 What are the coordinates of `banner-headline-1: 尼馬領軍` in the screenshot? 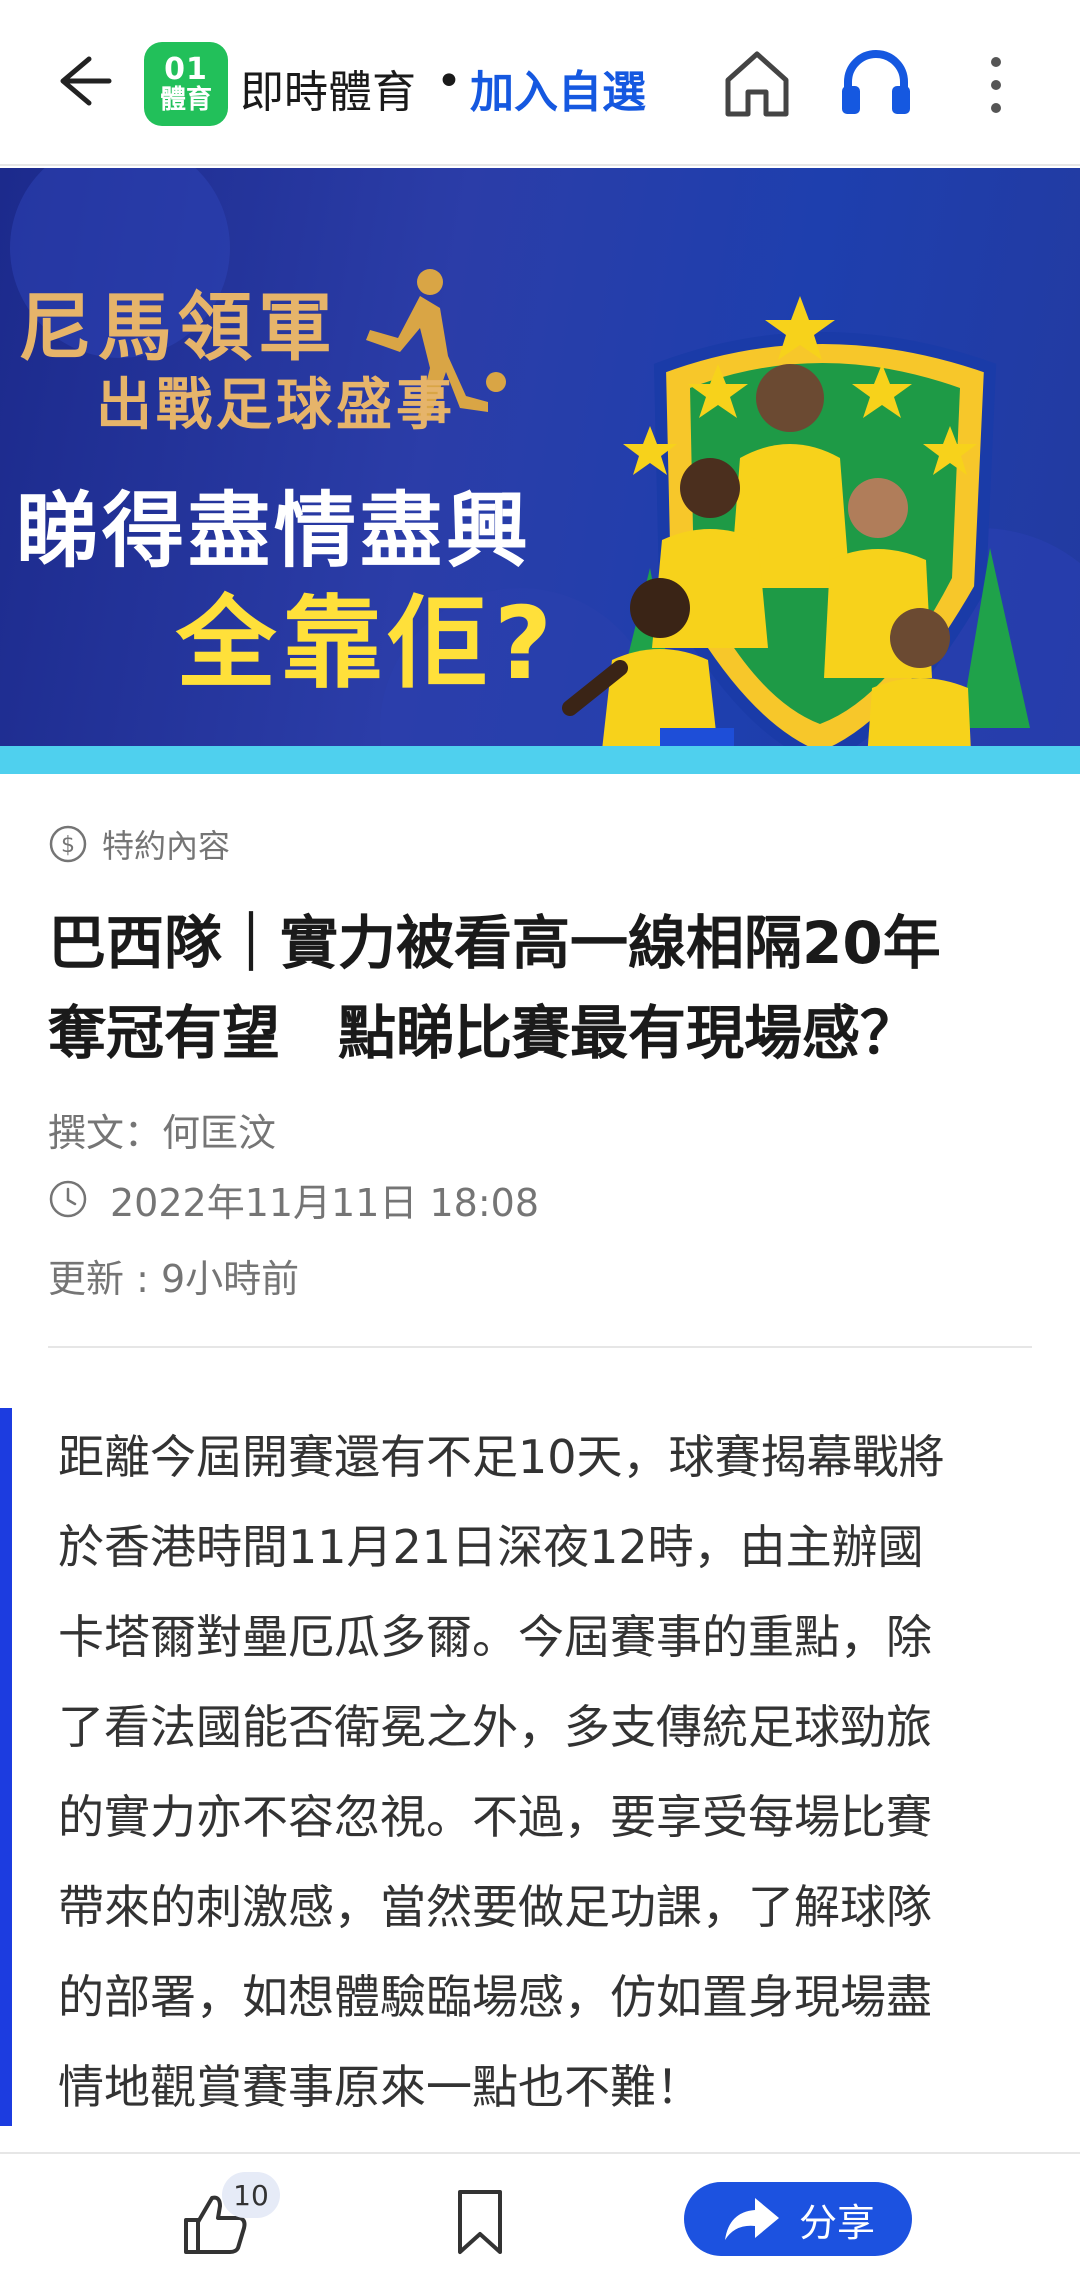 It's located at (178, 328).